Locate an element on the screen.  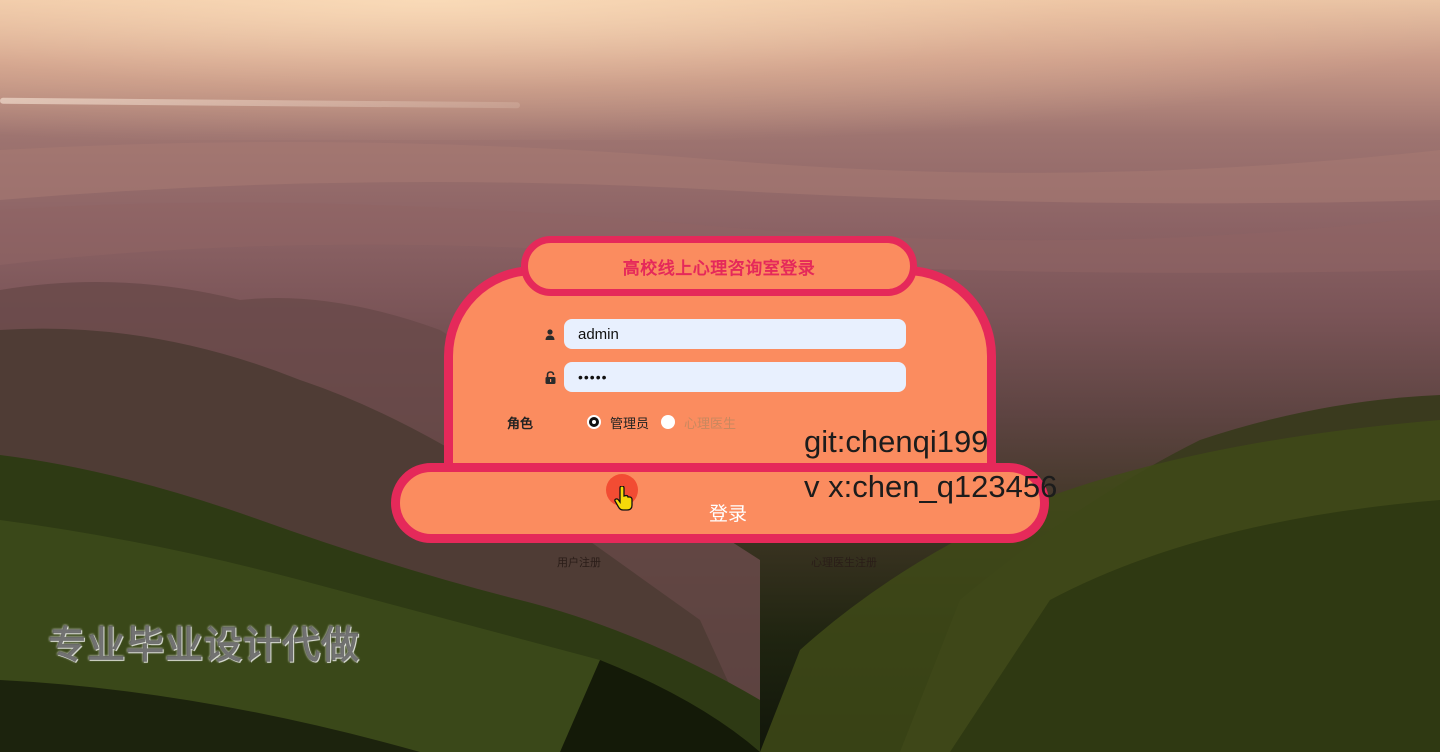
overlay-contact-text: v x:chen_q123456 is located at coordinates (931, 486).